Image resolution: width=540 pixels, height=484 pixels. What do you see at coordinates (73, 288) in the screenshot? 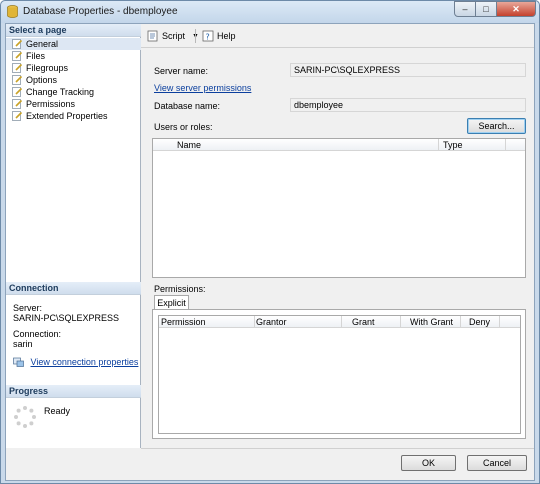
I see `connection-header: Connection` at bounding box center [73, 288].